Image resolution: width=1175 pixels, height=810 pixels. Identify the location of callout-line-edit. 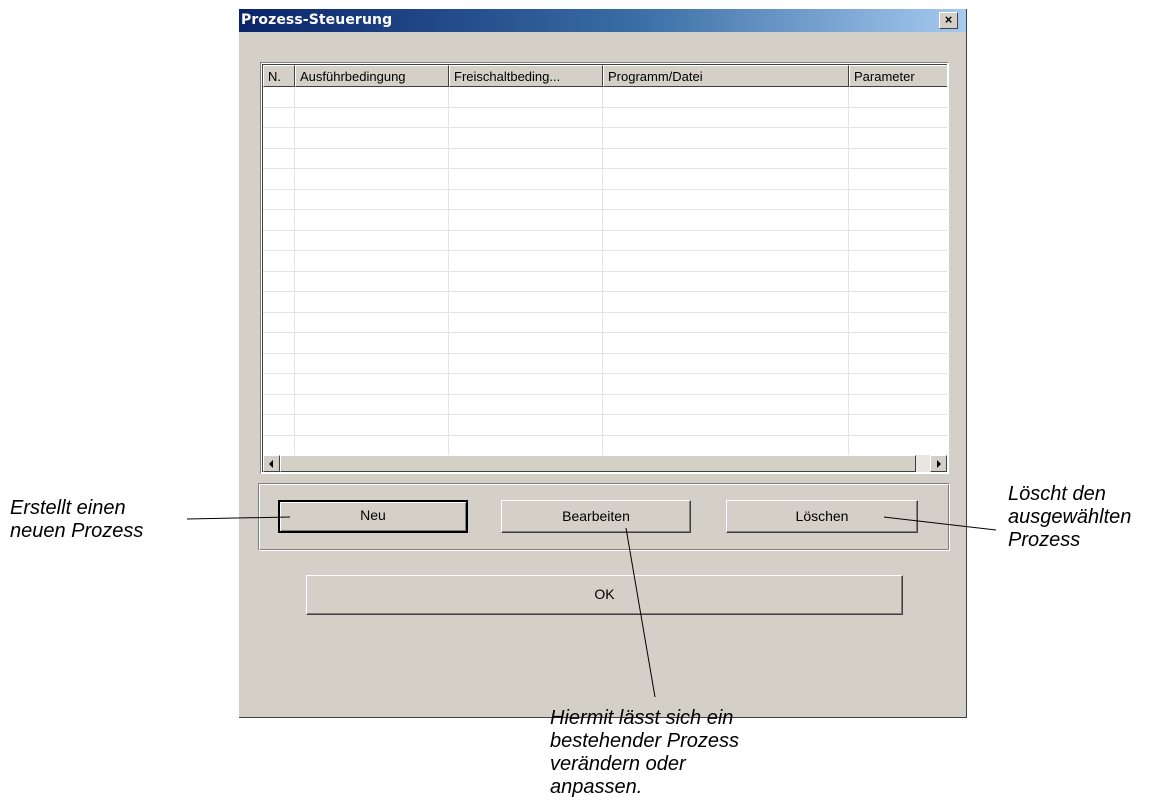
(640, 612).